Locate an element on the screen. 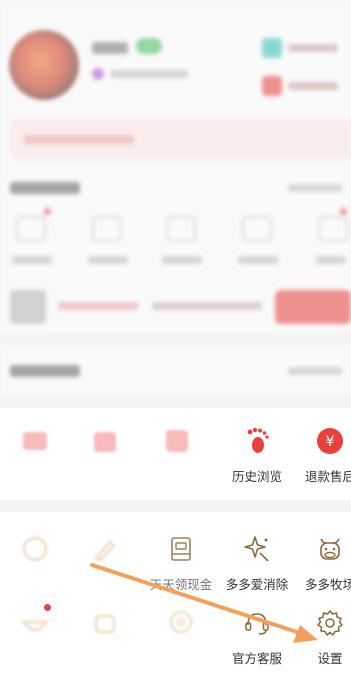 The height and width of the screenshot is (677, 351). tool-elimination-game: 多多爱消除 is located at coordinates (257, 563).